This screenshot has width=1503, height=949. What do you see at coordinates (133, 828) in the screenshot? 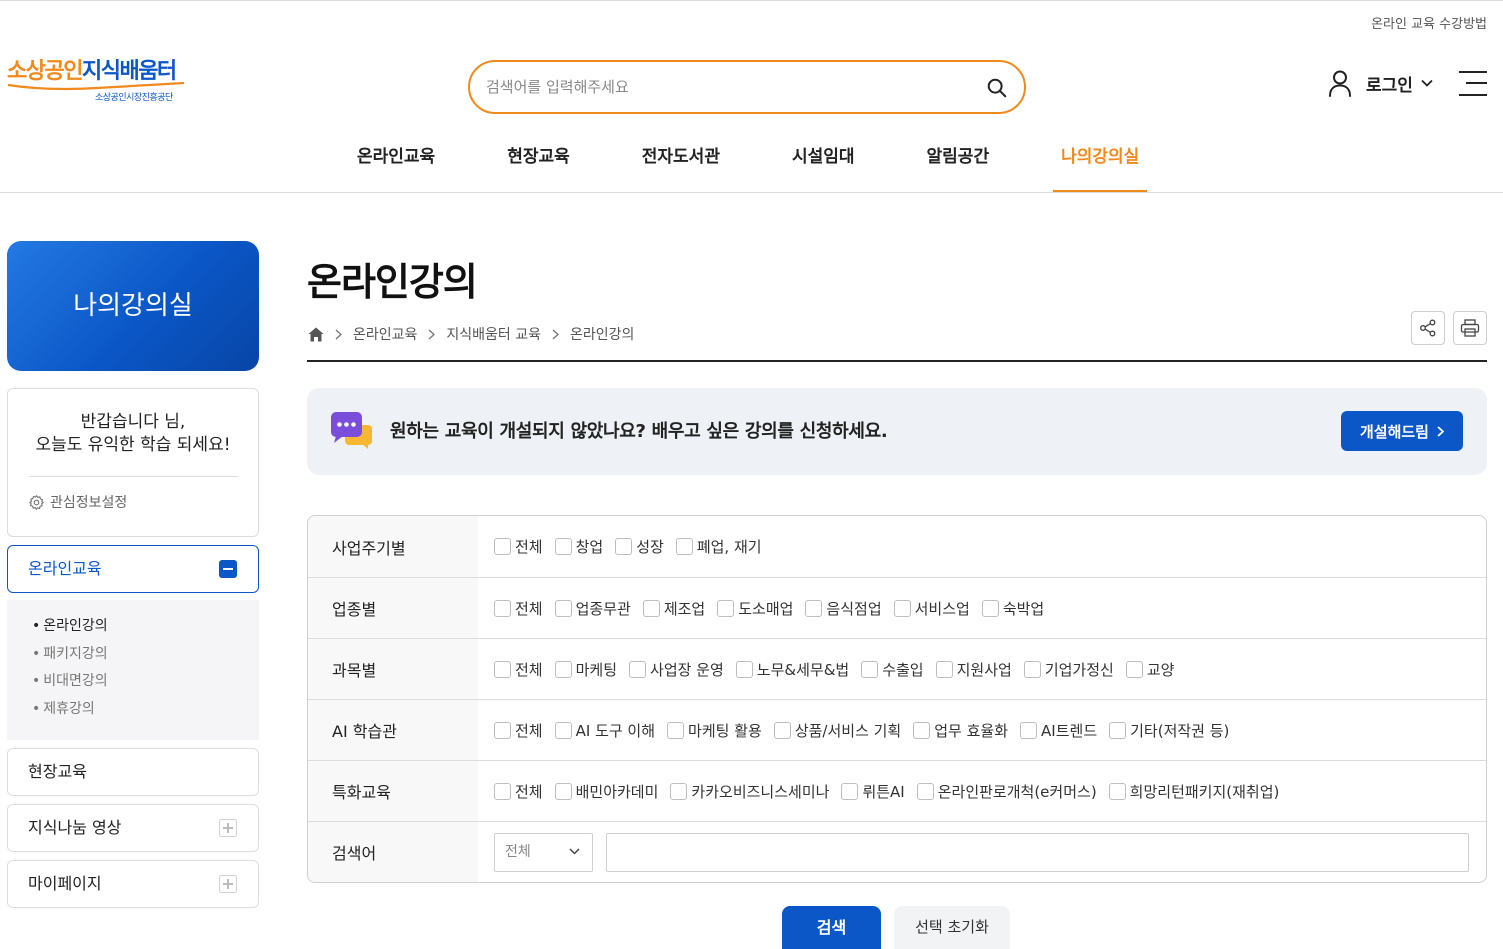
I see `sidebar-item-knowledge-video: 지식나눔 영상` at bounding box center [133, 828].